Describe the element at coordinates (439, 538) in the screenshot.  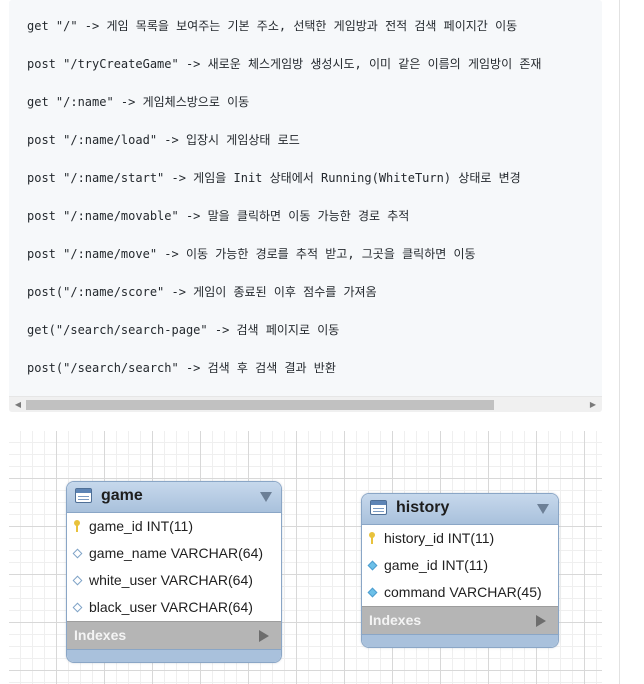
I see `column-label: history_id INT(11)` at that location.